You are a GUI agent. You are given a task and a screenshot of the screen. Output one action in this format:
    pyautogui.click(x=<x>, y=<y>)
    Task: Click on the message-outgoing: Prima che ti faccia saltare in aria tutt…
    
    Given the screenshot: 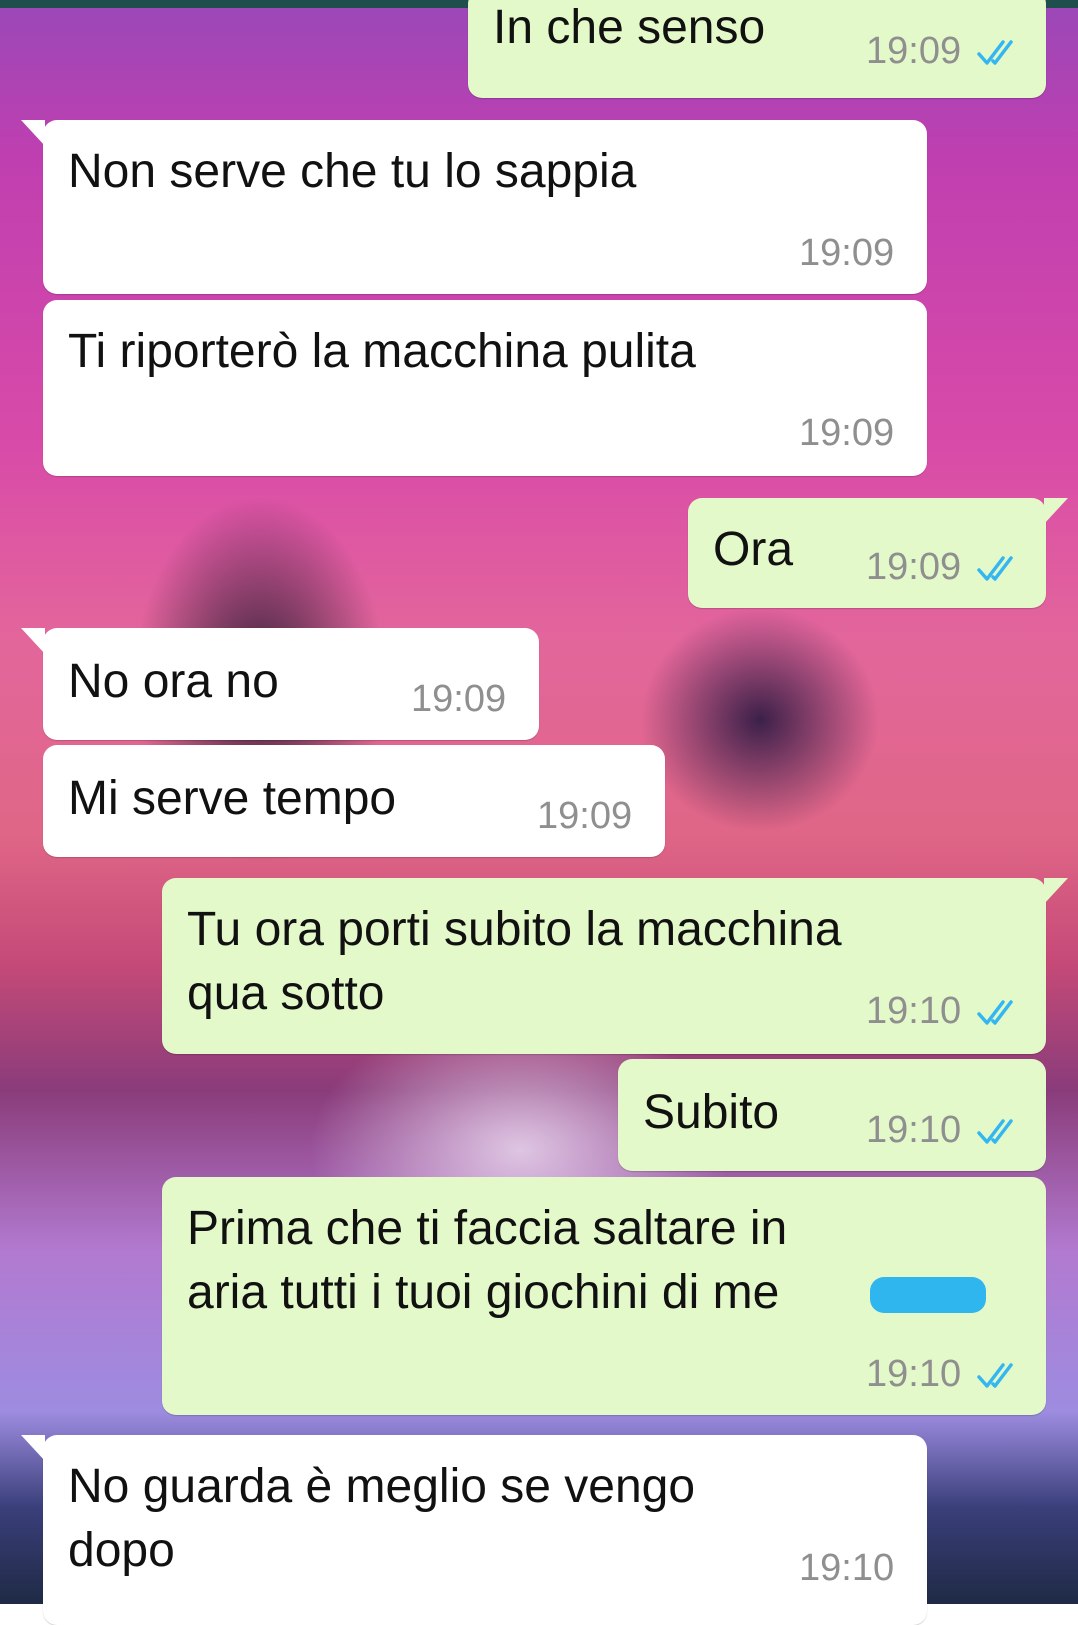 What is the action you would take?
    pyautogui.click(x=604, y=1296)
    